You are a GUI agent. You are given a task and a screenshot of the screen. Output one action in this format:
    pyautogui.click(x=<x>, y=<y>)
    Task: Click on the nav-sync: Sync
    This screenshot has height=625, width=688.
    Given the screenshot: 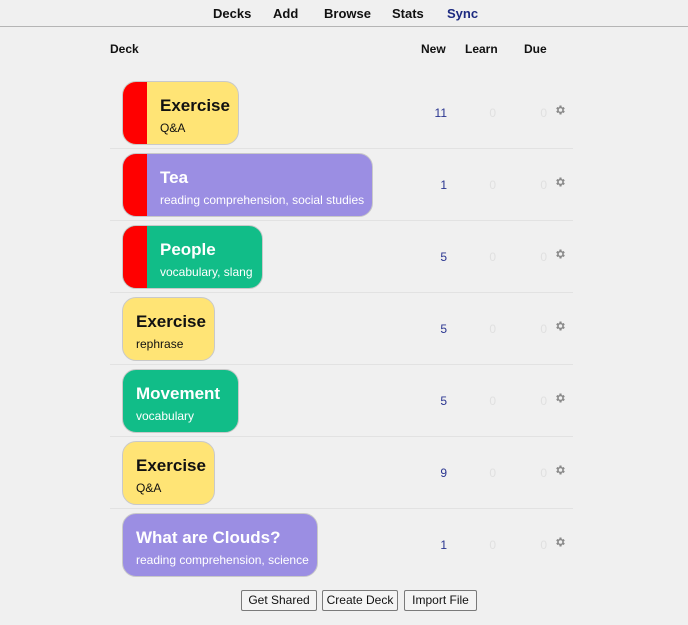 What is the action you would take?
    pyautogui.click(x=462, y=13)
    